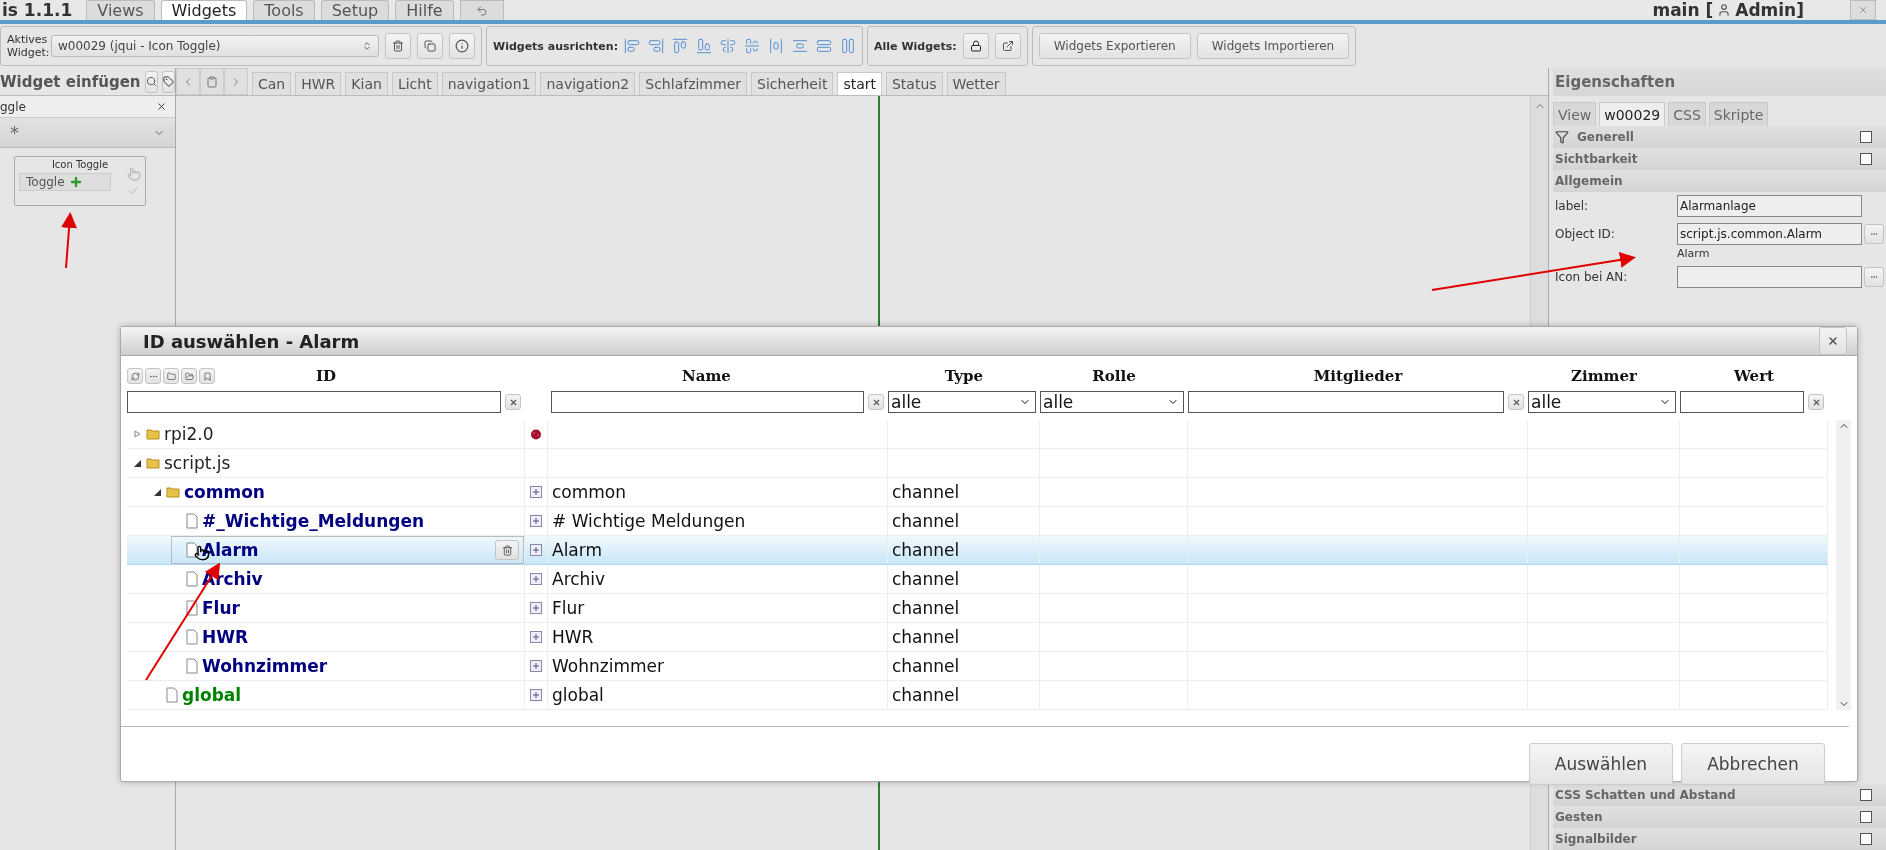 This screenshot has height=850, width=1886. Describe the element at coordinates (1601, 764) in the screenshot. I see `dialog-button: Auswählen` at that location.